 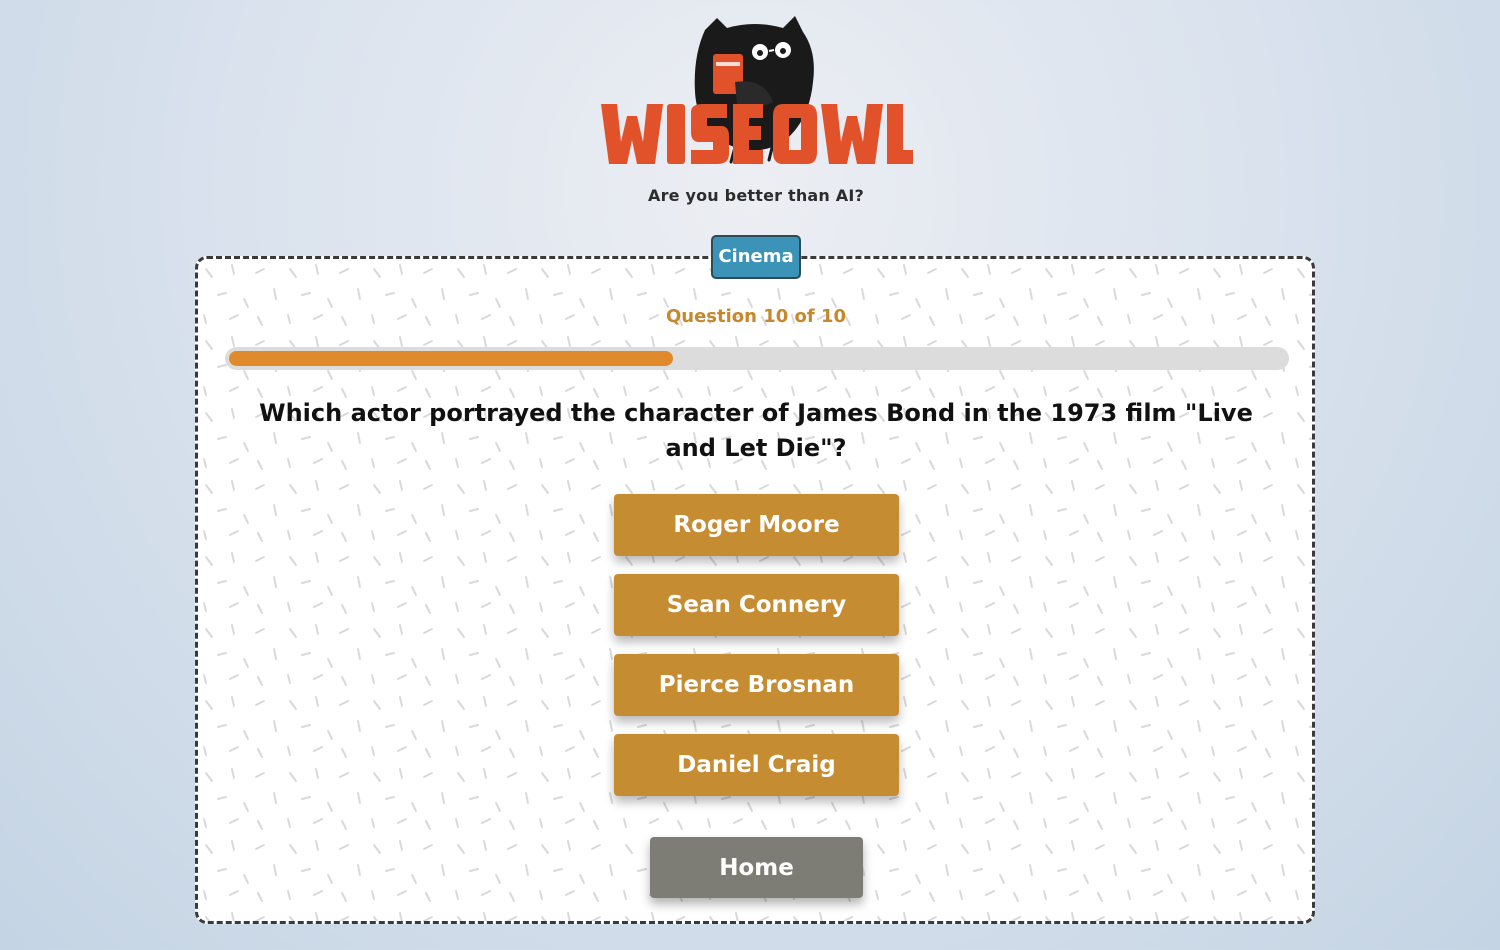 I want to click on answer-button: Sean Connery, so click(x=756, y=605).